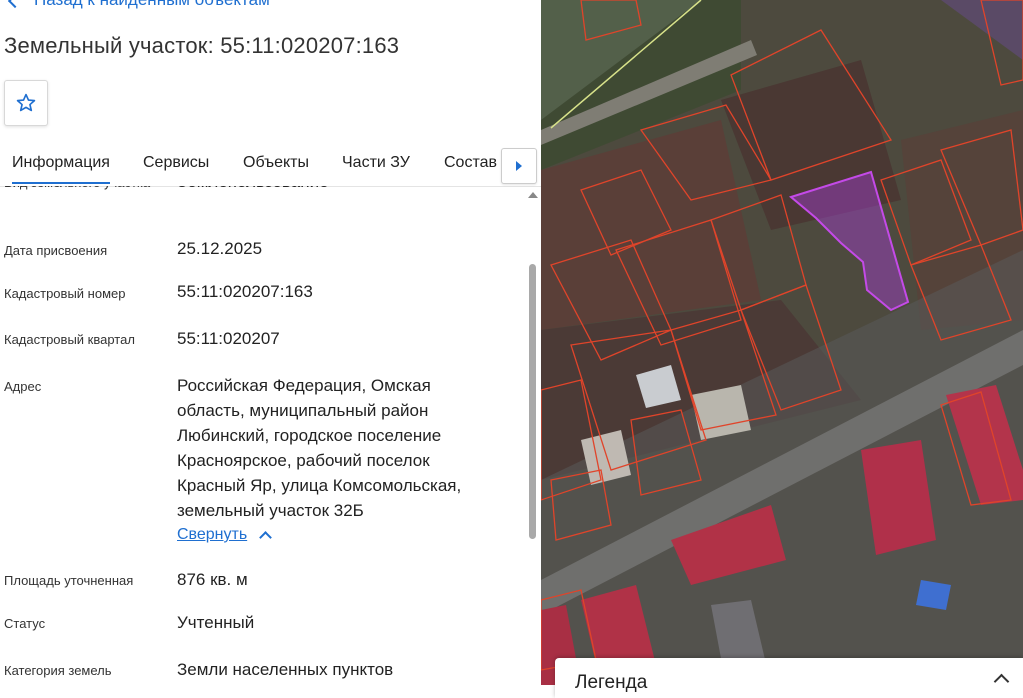  I want to click on field-label-assign-date: Дата присвоения, so click(56, 250).